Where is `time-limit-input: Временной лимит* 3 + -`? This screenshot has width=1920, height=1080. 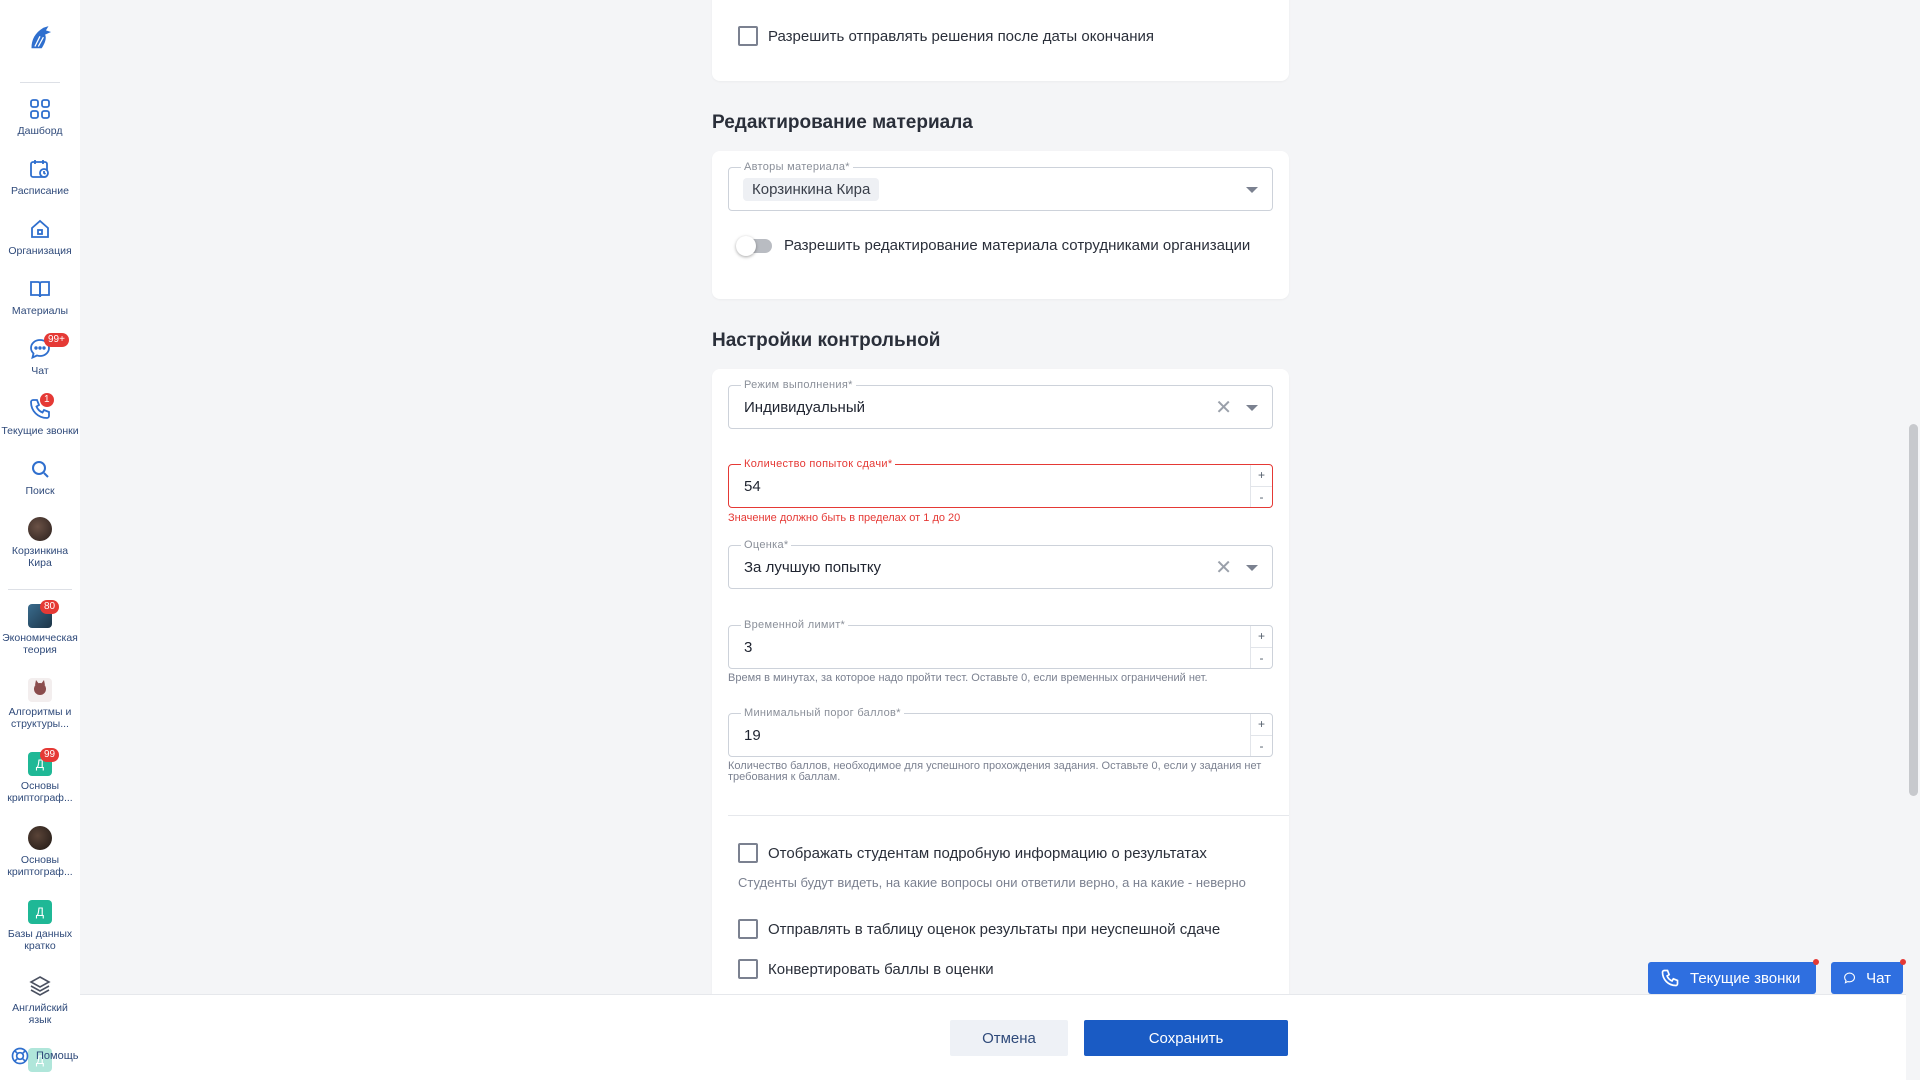
time-limit-input: Временной лимит* 3 + - is located at coordinates (1000, 643).